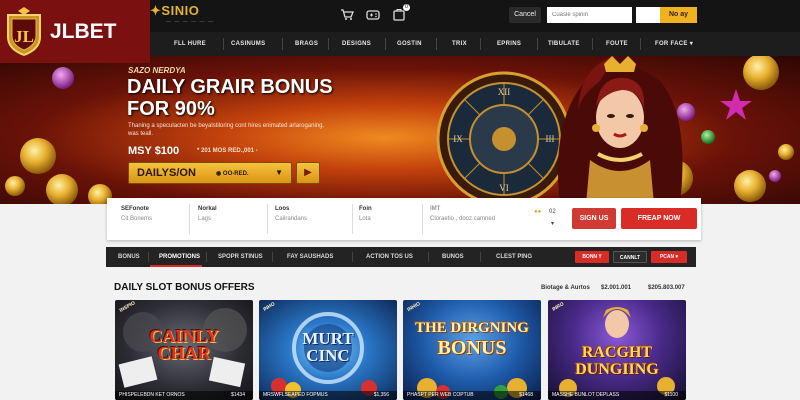  What do you see at coordinates (472, 395) in the screenshot?
I see `card-footer: PHASPT PER WEB COPTUB $1468` at bounding box center [472, 395].